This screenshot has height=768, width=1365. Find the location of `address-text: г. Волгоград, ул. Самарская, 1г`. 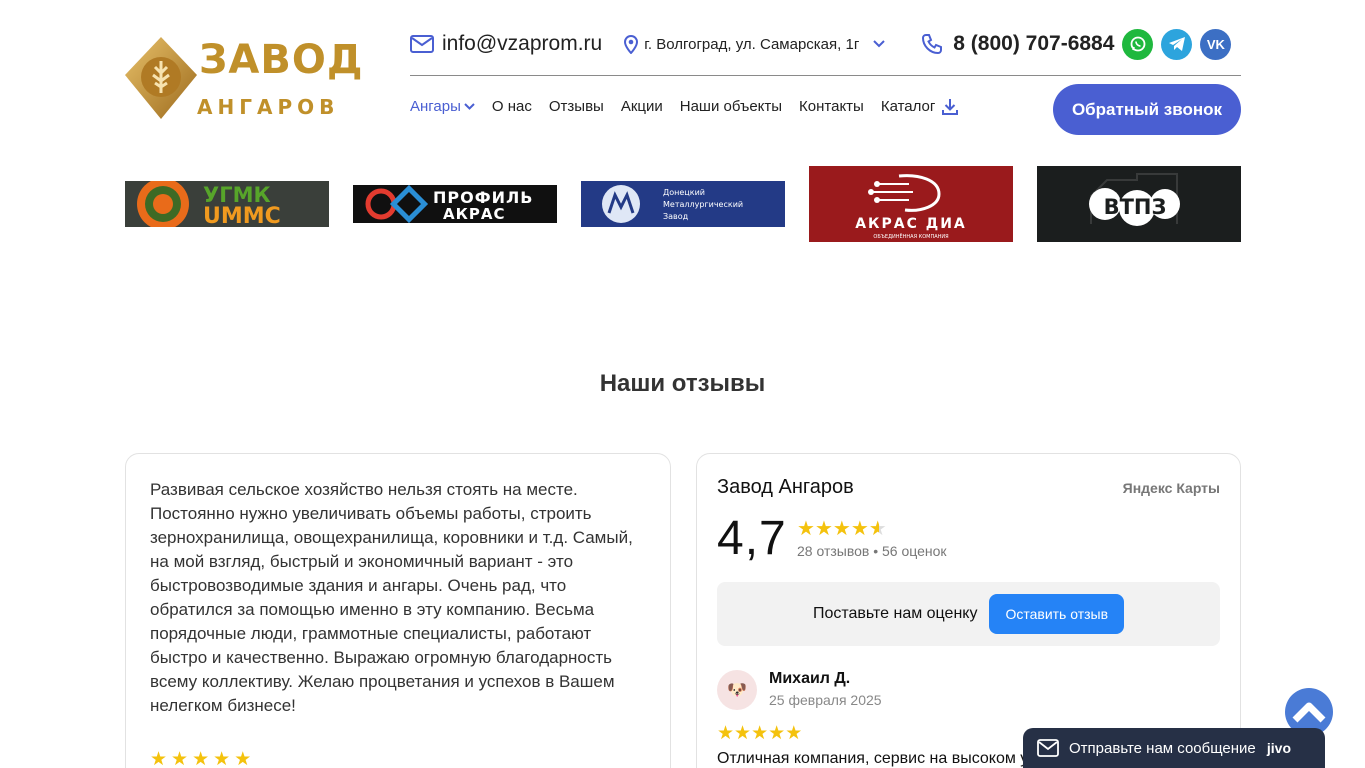

address-text: г. Волгоград, ул. Самарская, 1г is located at coordinates (752, 44).